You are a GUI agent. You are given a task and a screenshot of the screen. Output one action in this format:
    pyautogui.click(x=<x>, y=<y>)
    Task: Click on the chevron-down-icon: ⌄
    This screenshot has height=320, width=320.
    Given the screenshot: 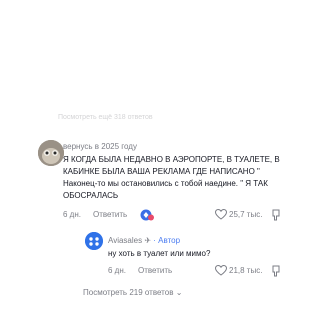 What is the action you would take?
    pyautogui.click(x=179, y=292)
    